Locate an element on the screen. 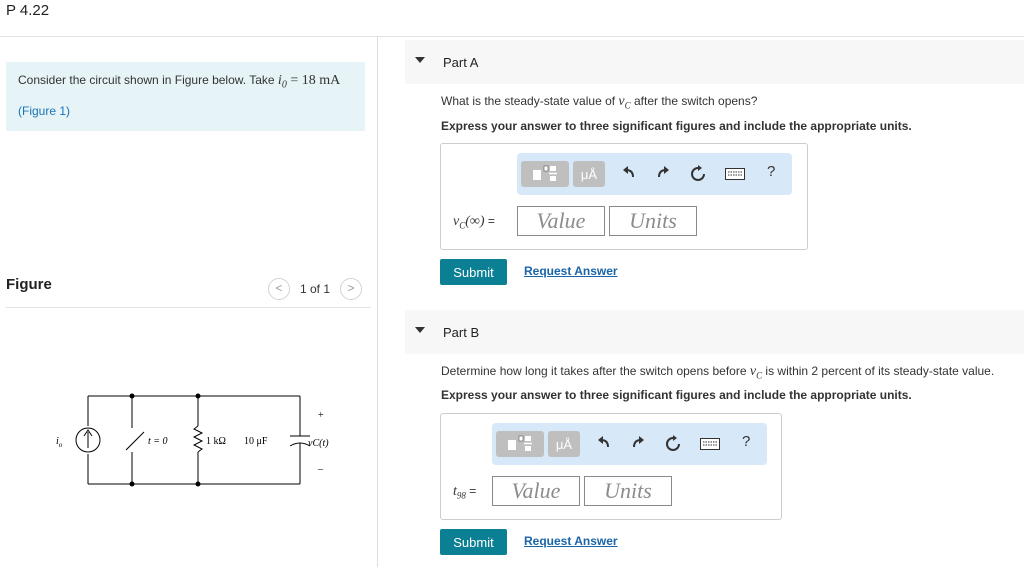  problem-title: P 4.22 is located at coordinates (28, 10).